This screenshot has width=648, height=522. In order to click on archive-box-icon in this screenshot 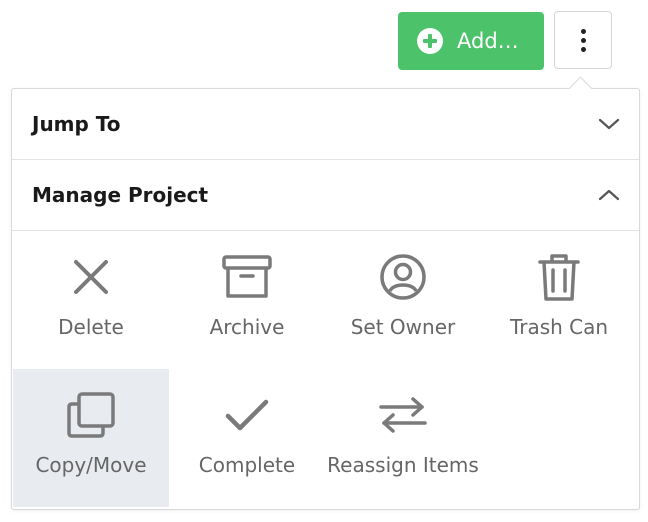, I will do `click(247, 277)`.